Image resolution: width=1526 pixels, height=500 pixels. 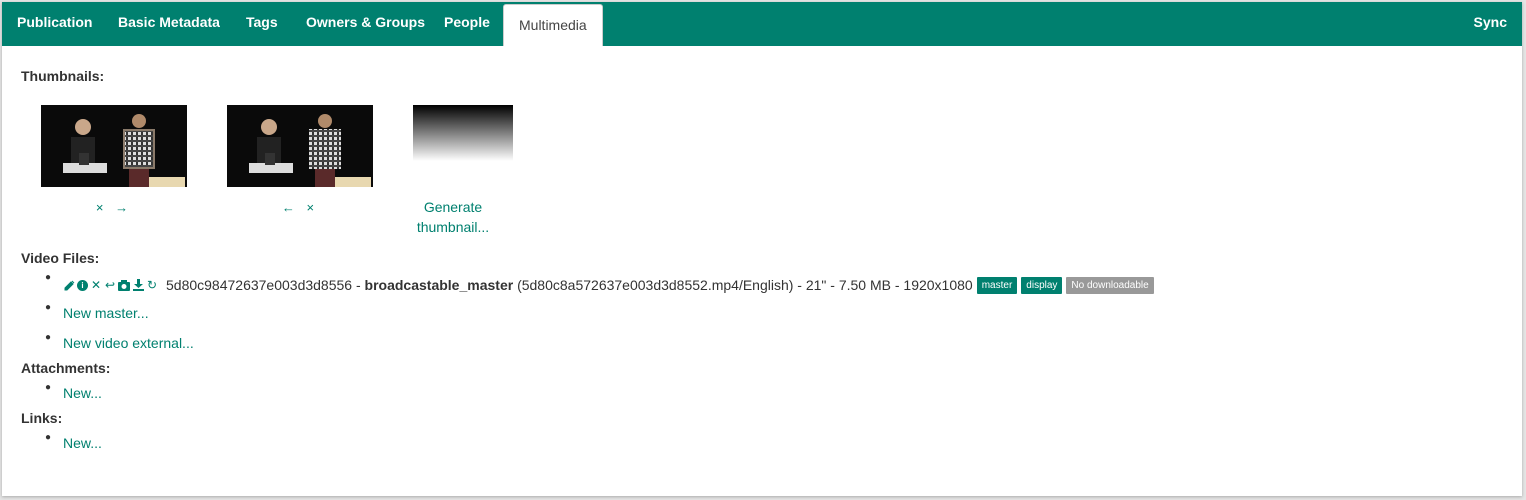 I want to click on move-right-icon: →, so click(x=123, y=207).